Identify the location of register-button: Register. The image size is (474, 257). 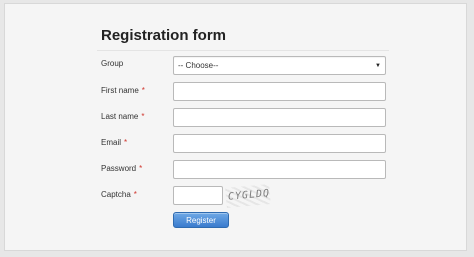
(201, 220).